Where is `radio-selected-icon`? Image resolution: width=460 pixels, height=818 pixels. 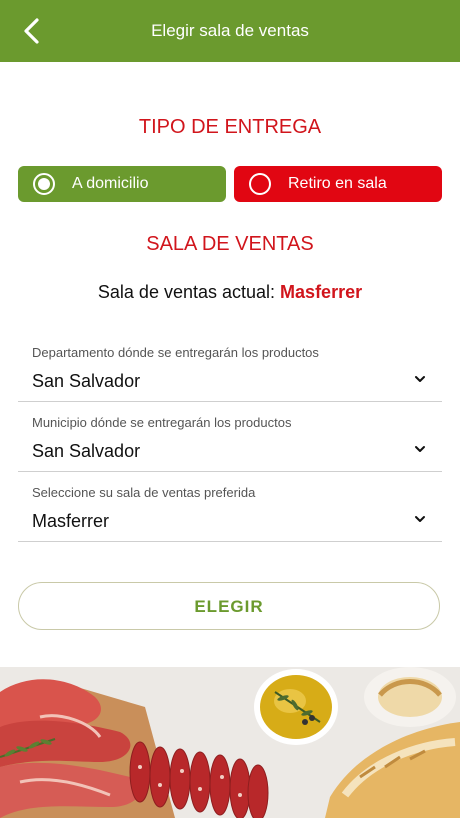 radio-selected-icon is located at coordinates (44, 184).